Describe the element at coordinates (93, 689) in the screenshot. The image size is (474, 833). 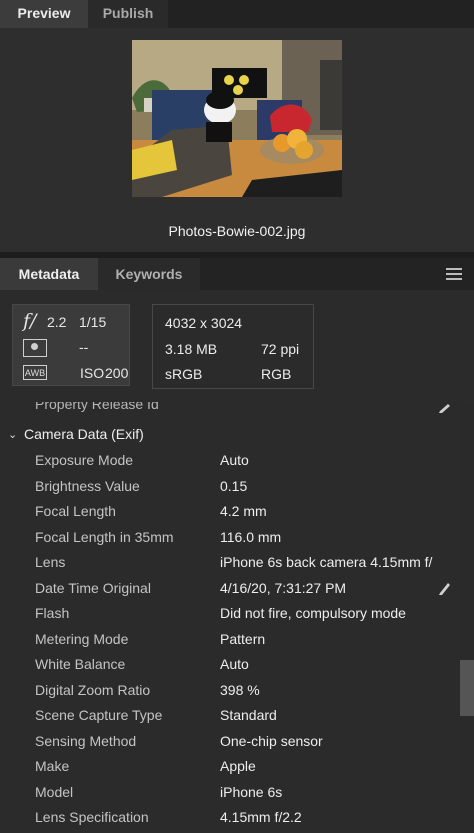
I see `row-label: Digital Zoom Ratio` at that location.